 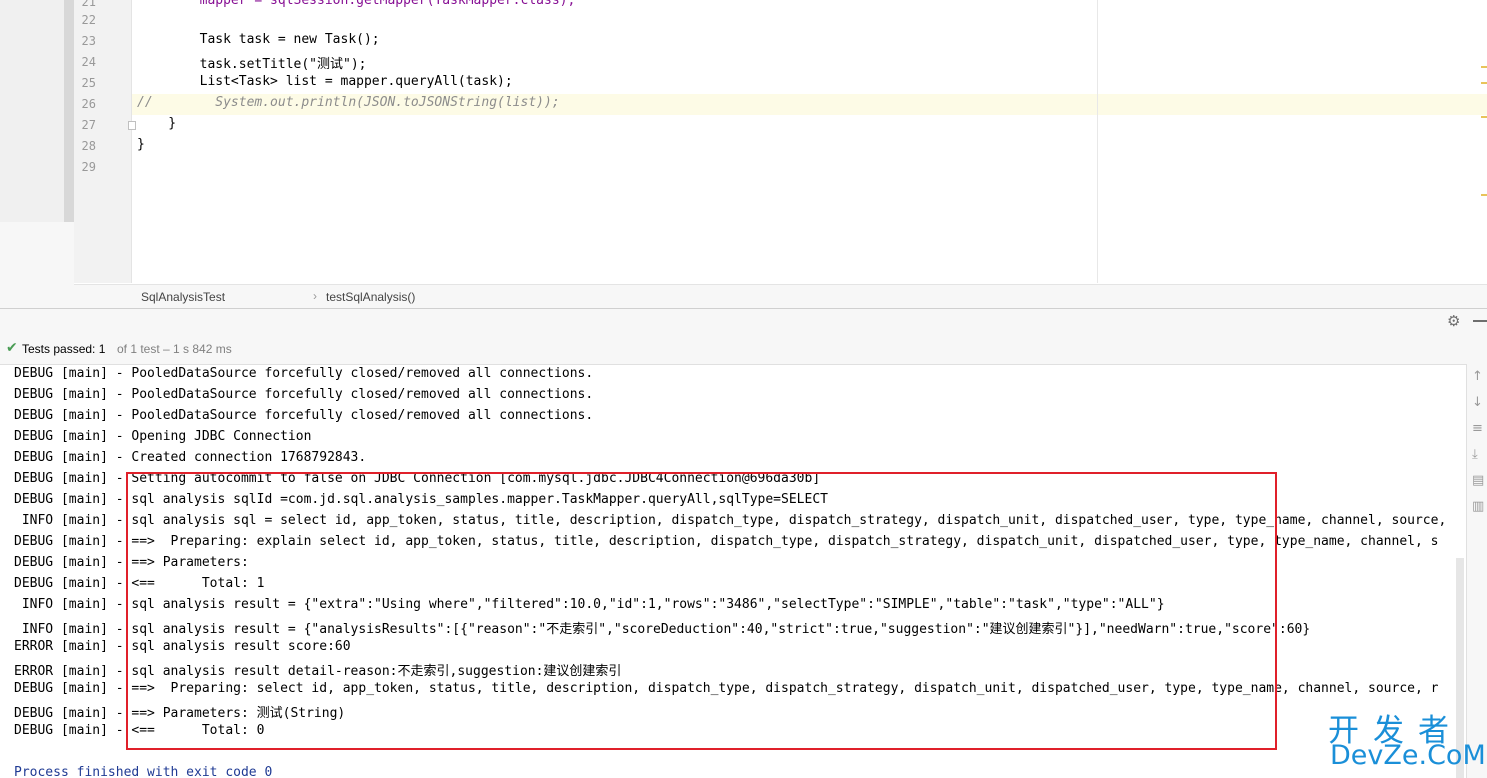 What do you see at coordinates (64, 349) in the screenshot?
I see `tests-passed-label: Tests passed: 1` at bounding box center [64, 349].